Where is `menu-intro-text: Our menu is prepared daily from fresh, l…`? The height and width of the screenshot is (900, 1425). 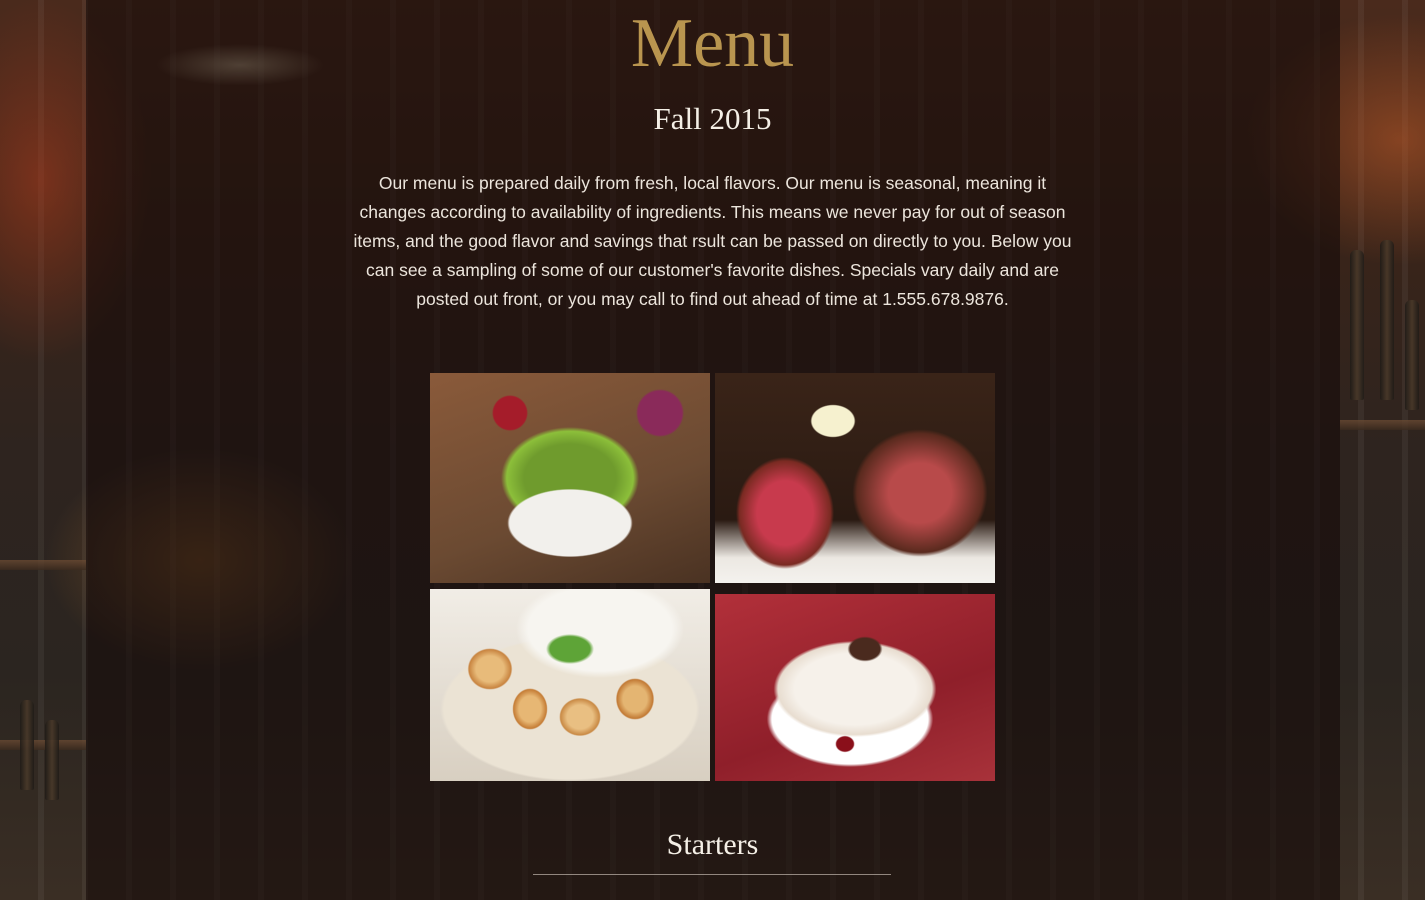 menu-intro-text: Our menu is prepared daily from fresh, l… is located at coordinates (712, 241).